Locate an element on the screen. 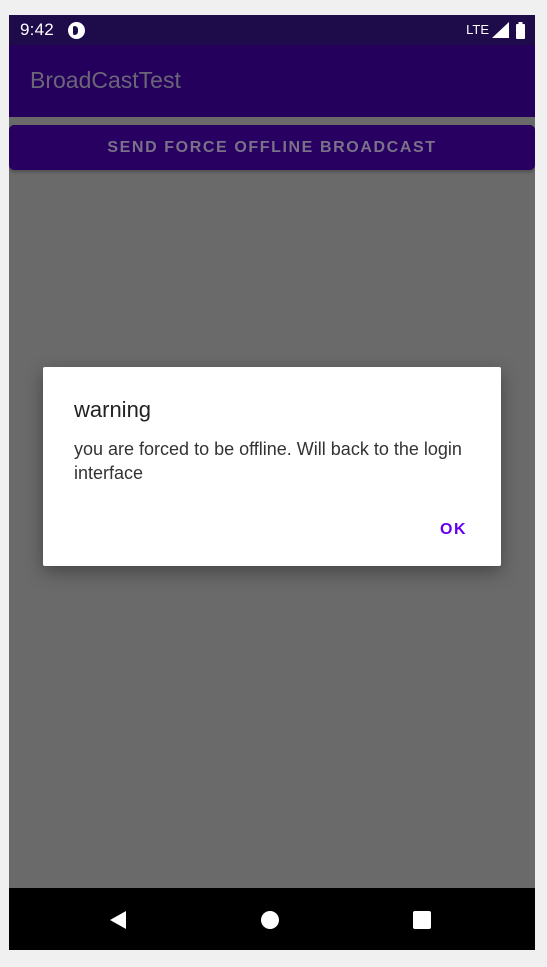 The height and width of the screenshot is (967, 547). send-force-offline-button: SEND FORCE OFFLINE BROADCAST is located at coordinates (272, 147).